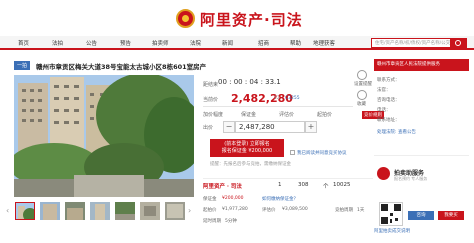  What do you see at coordinates (280, 185) in the screenshot?
I see `promo-stat: 1` at bounding box center [280, 185].